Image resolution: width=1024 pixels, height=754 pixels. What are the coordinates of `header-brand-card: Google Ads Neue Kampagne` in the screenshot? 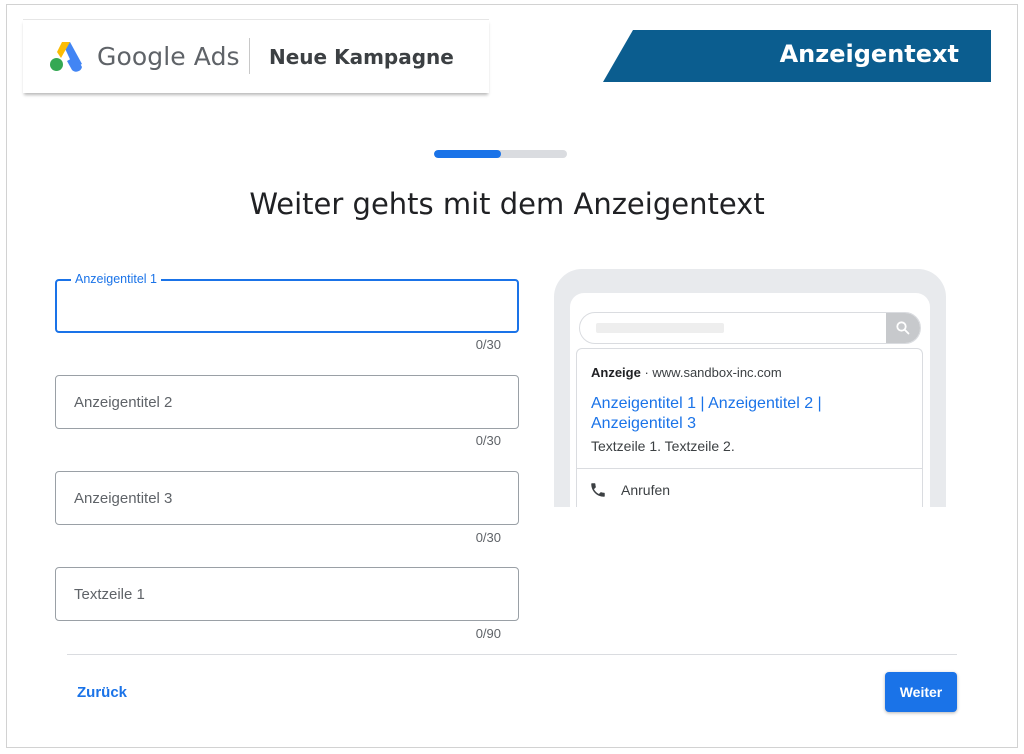 It's located at (256, 56).